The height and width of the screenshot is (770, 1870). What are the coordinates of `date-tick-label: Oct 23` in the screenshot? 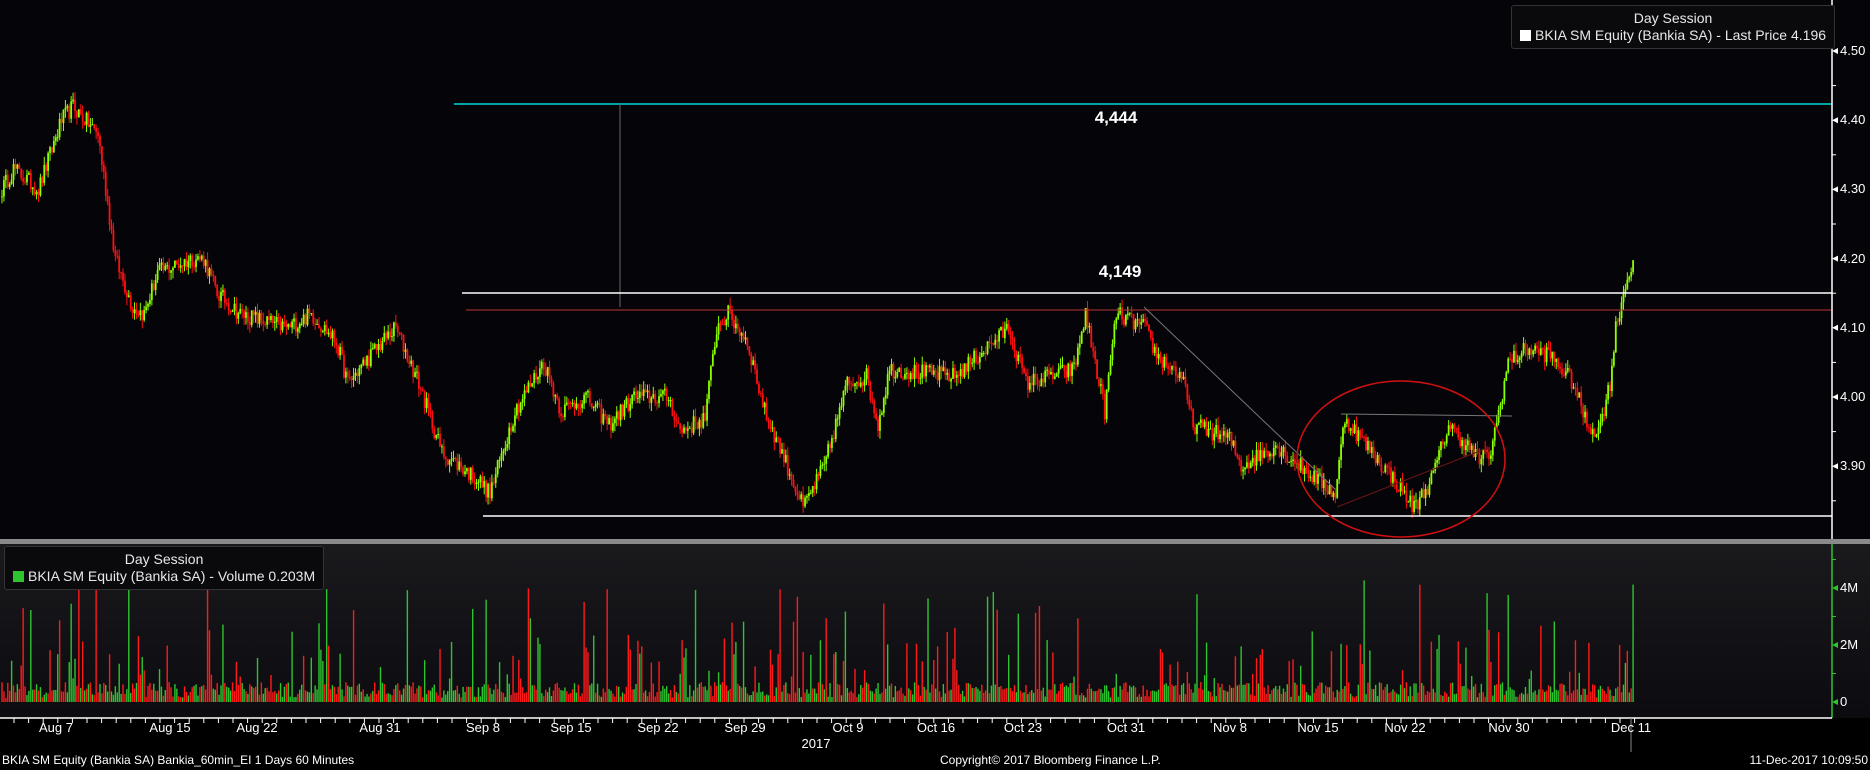 It's located at (1023, 727).